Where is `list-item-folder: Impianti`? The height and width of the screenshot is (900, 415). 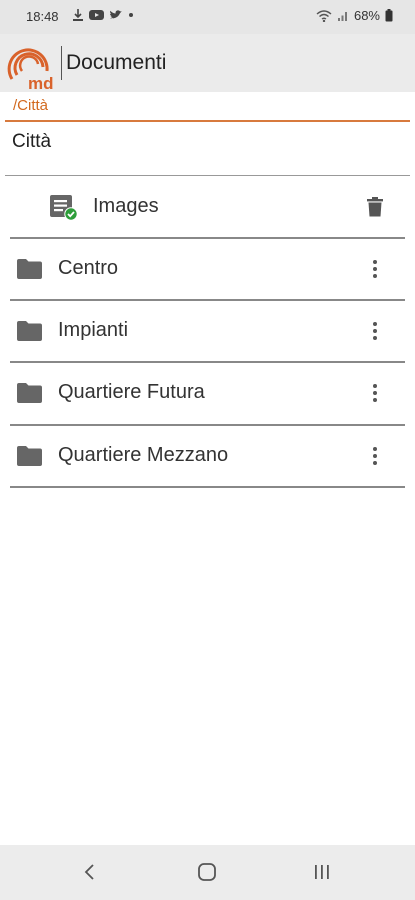 list-item-folder: Impianti is located at coordinates (207, 331).